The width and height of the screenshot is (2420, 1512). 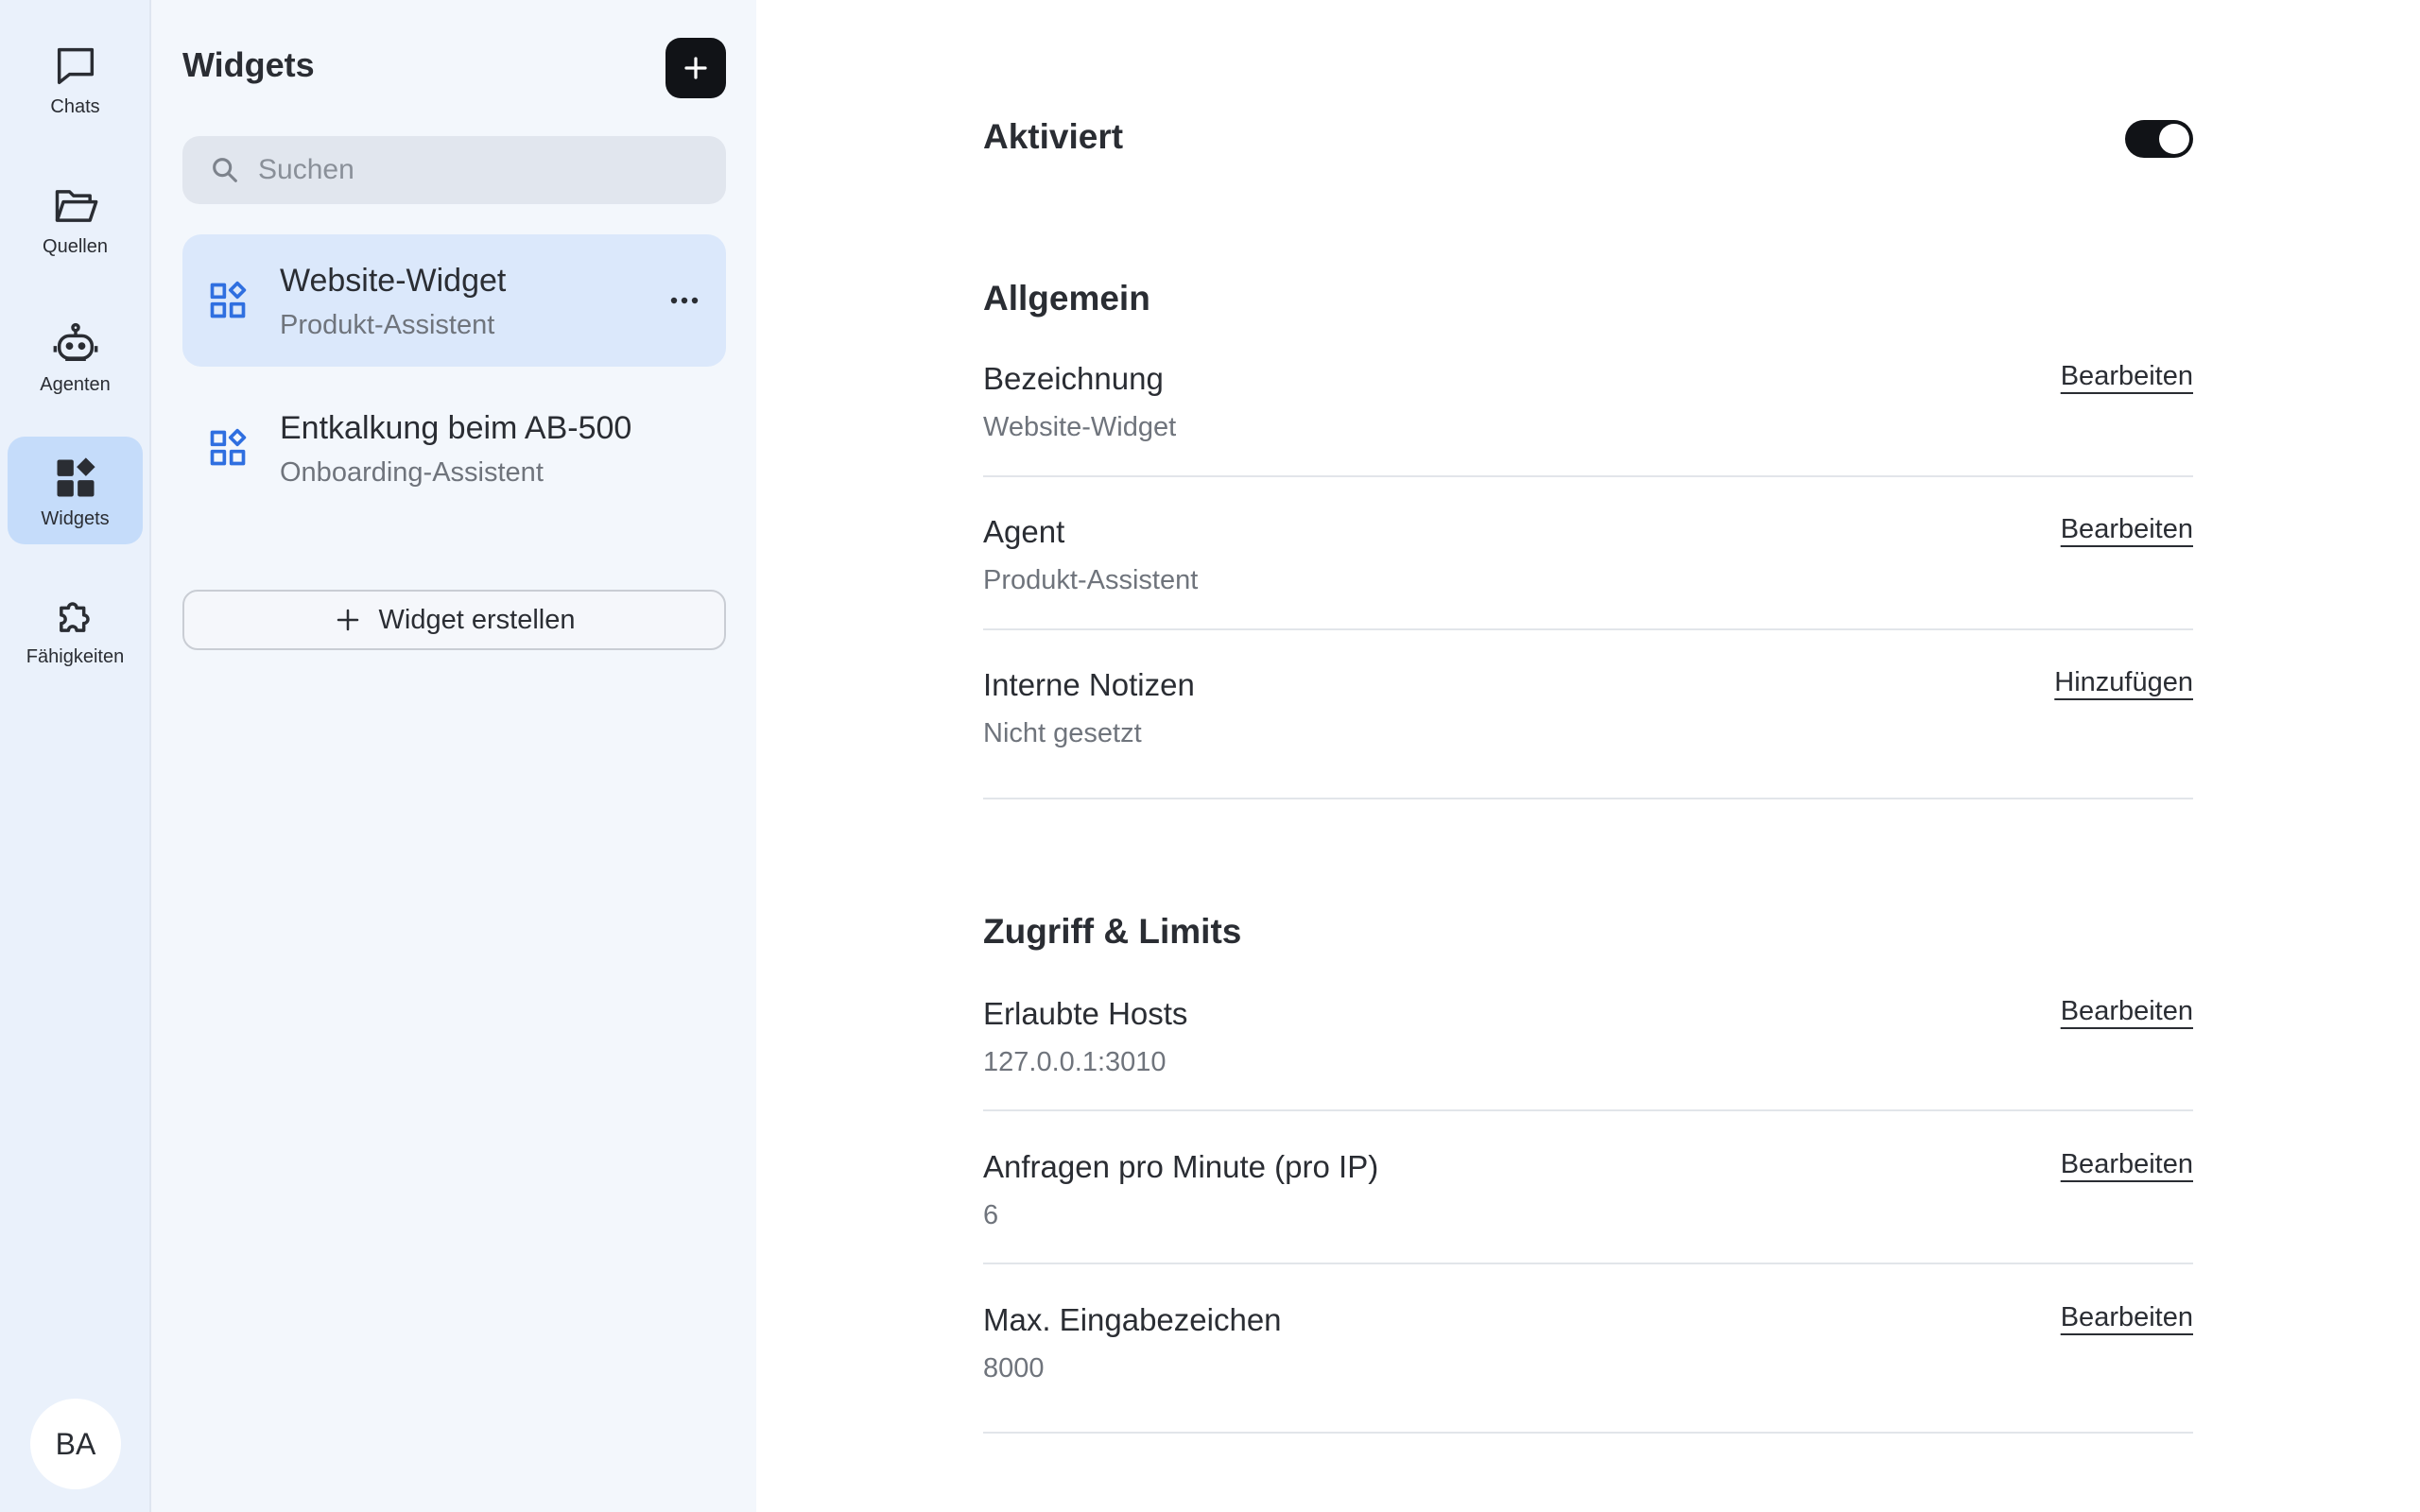 I want to click on edit-agent-link: Bearbeiten, so click(x=2127, y=529).